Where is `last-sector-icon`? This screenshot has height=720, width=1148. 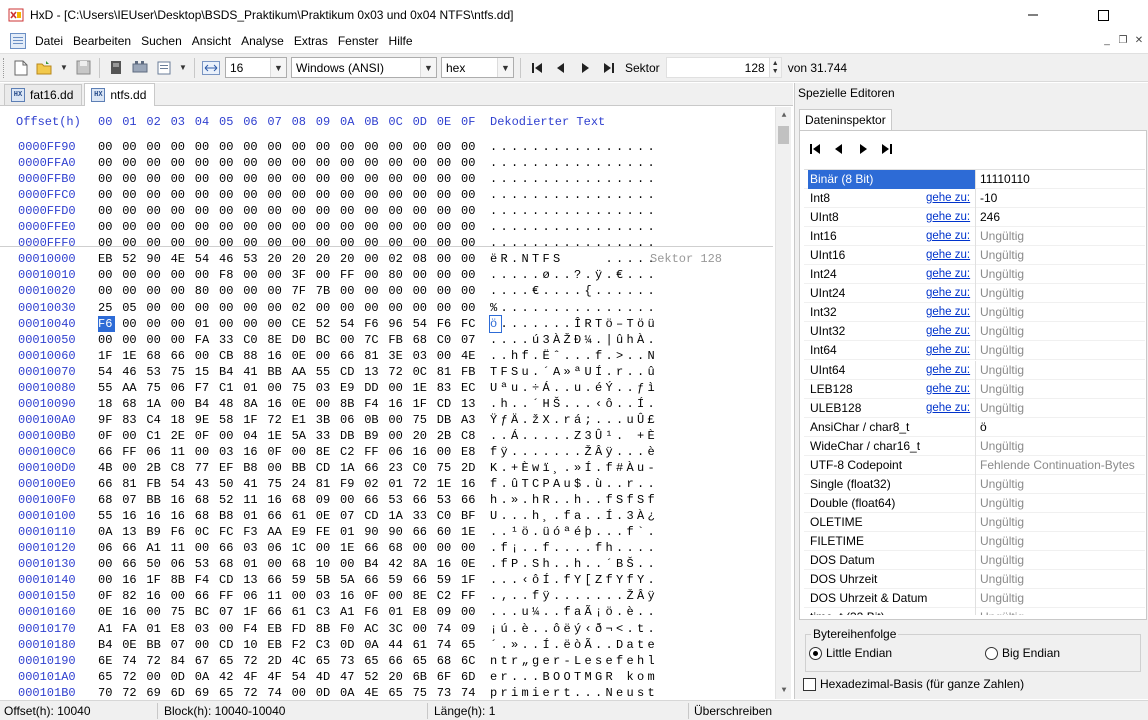
last-sector-icon is located at coordinates (609, 68).